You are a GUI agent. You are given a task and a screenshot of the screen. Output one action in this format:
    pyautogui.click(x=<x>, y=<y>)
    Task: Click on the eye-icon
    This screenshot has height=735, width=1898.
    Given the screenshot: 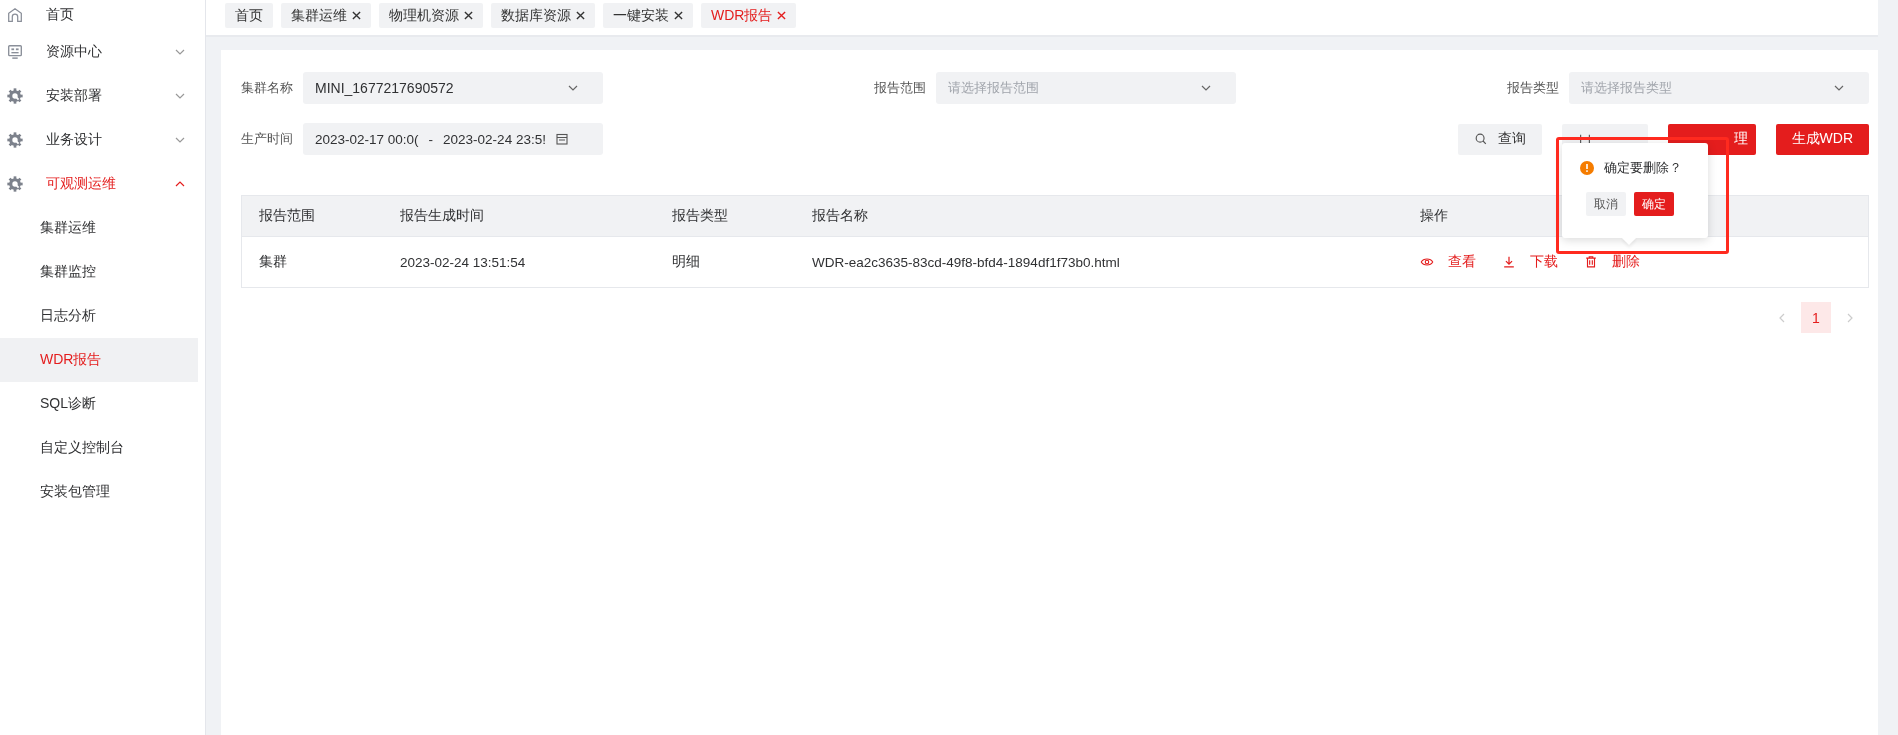 What is the action you would take?
    pyautogui.click(x=1427, y=262)
    